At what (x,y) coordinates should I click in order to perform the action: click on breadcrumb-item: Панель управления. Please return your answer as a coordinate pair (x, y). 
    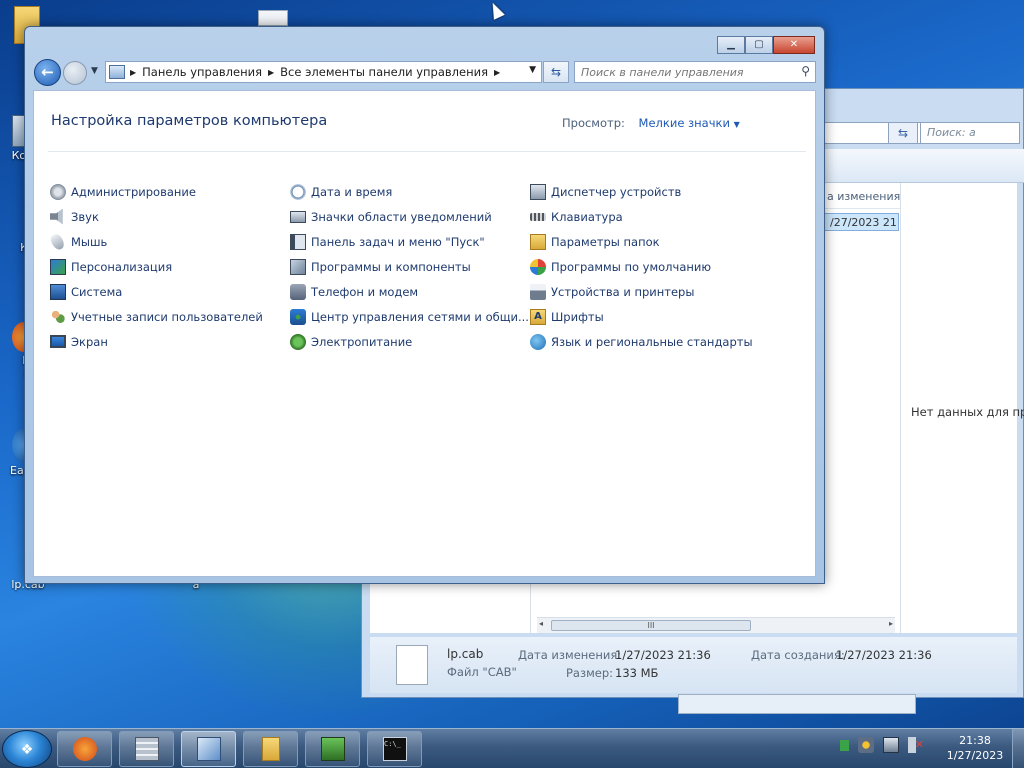
    Looking at the image, I should click on (202, 72).